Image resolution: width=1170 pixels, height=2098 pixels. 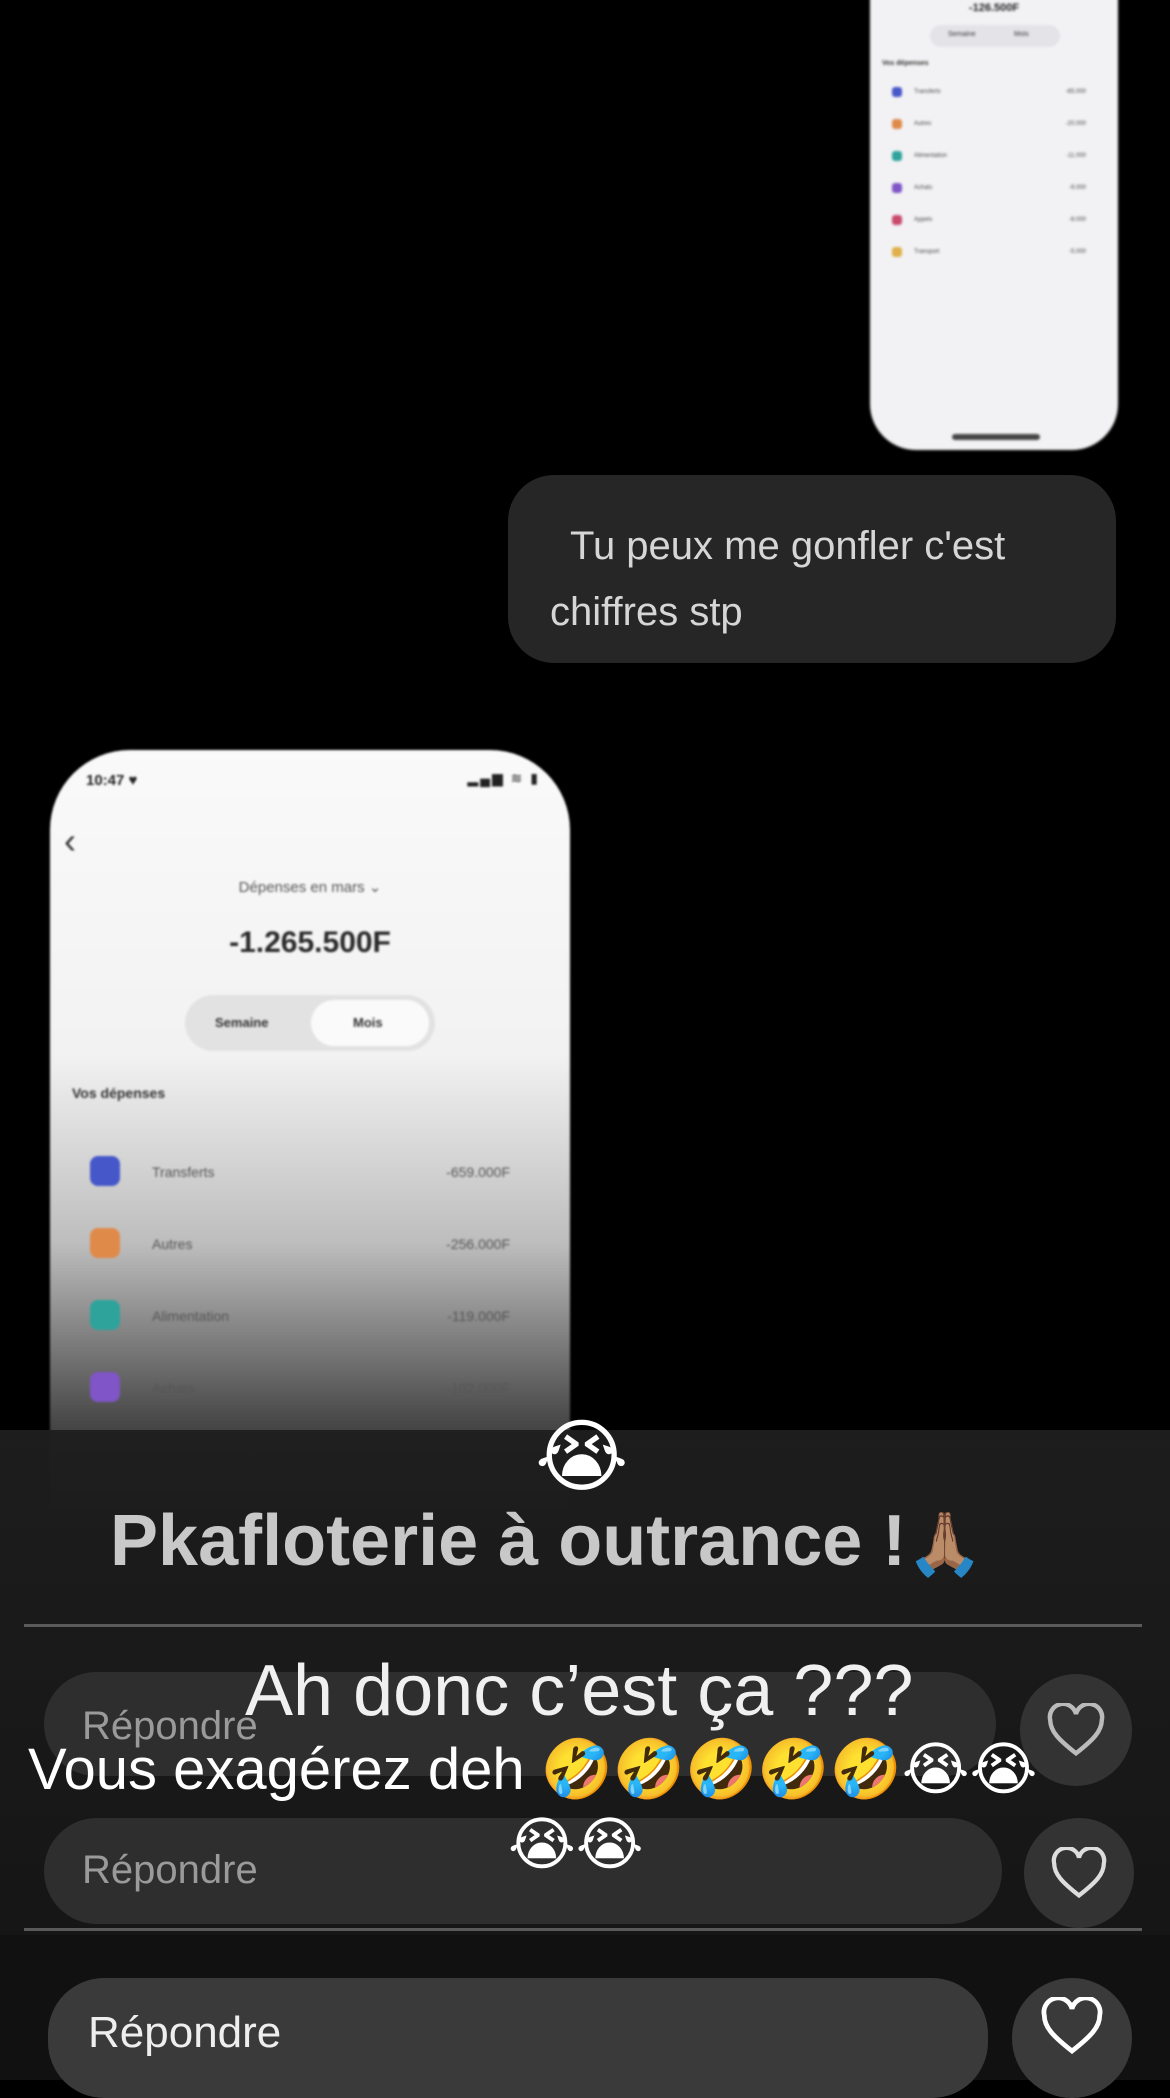 I want to click on top-expense-row: Transferts -65.000, so click(x=989, y=93).